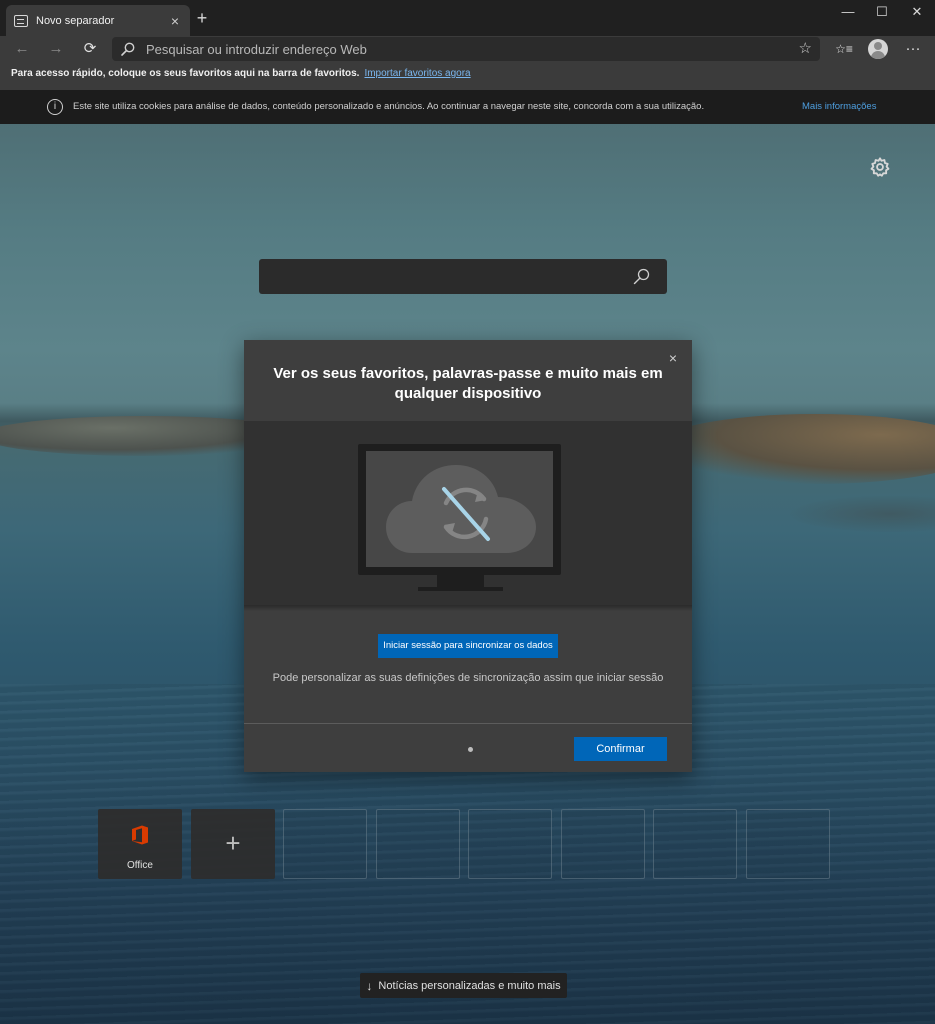 This screenshot has height=1024, width=935. I want to click on info-icon: i, so click(55, 107).